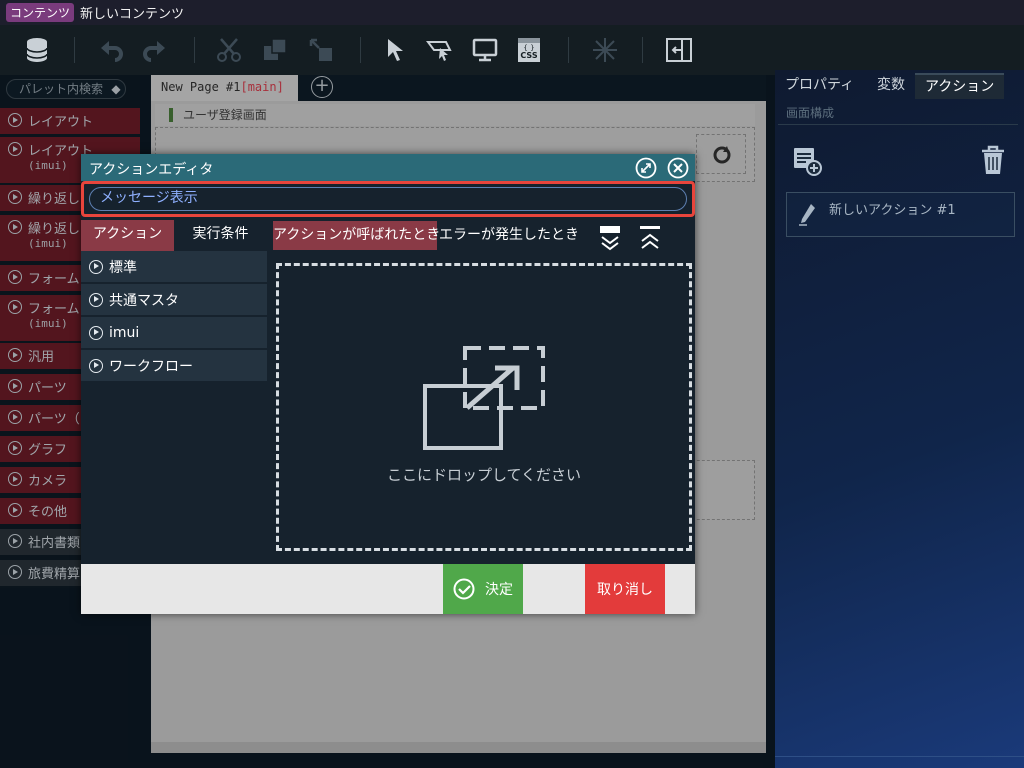 Image resolution: width=1024 pixels, height=768 pixels. Describe the element at coordinates (625, 589) in the screenshot. I see `cancel-button: 取り消し` at that location.